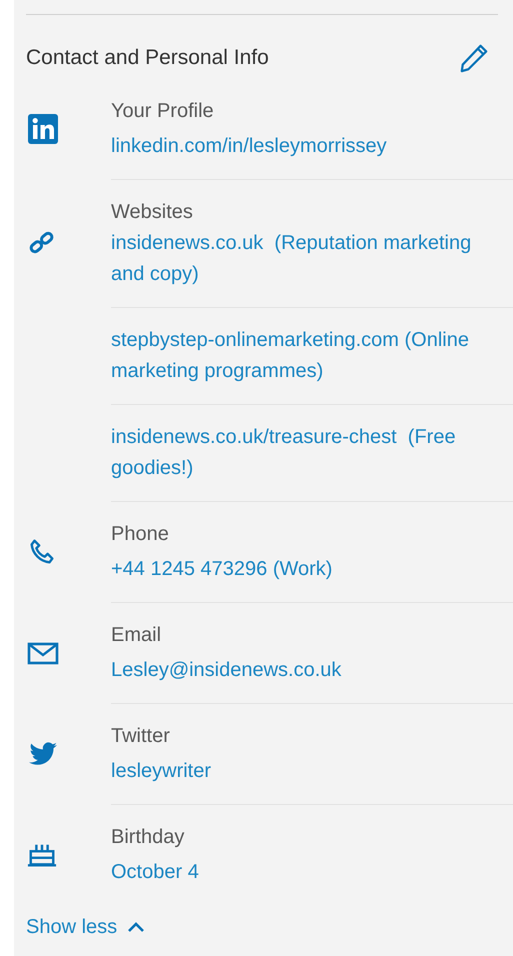 The height and width of the screenshot is (956, 513). What do you see at coordinates (43, 129) in the screenshot?
I see `linkedin-logo-icon` at bounding box center [43, 129].